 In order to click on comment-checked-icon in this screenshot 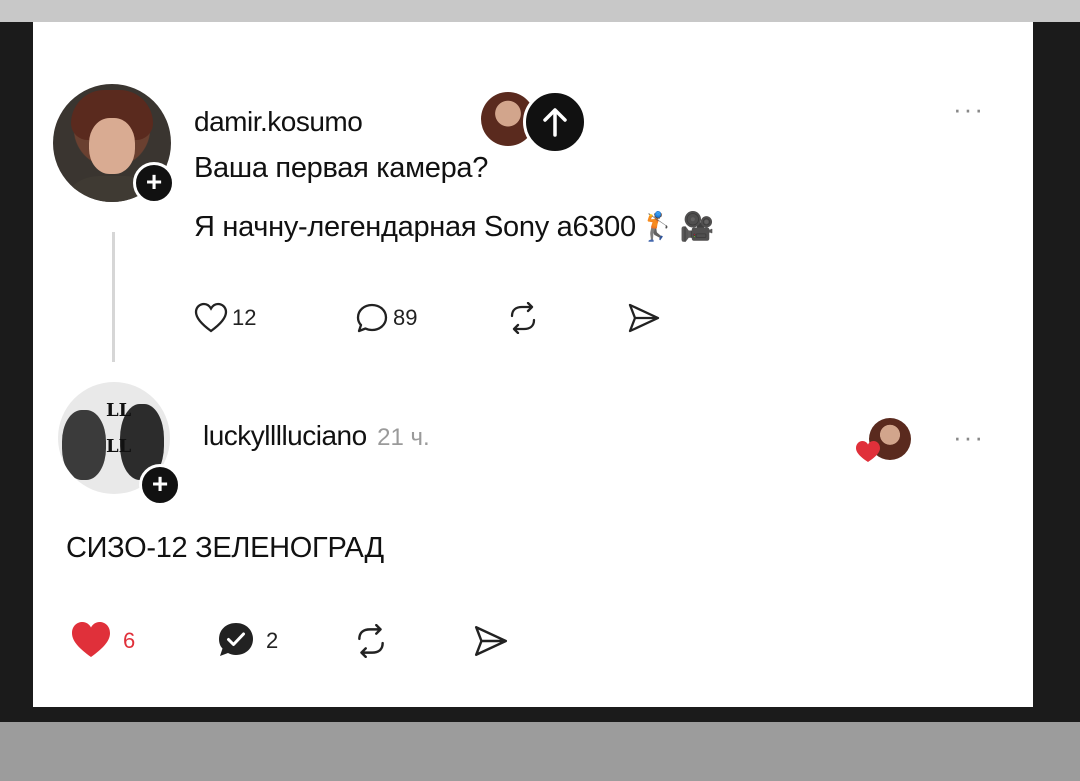, I will do `click(236, 639)`.